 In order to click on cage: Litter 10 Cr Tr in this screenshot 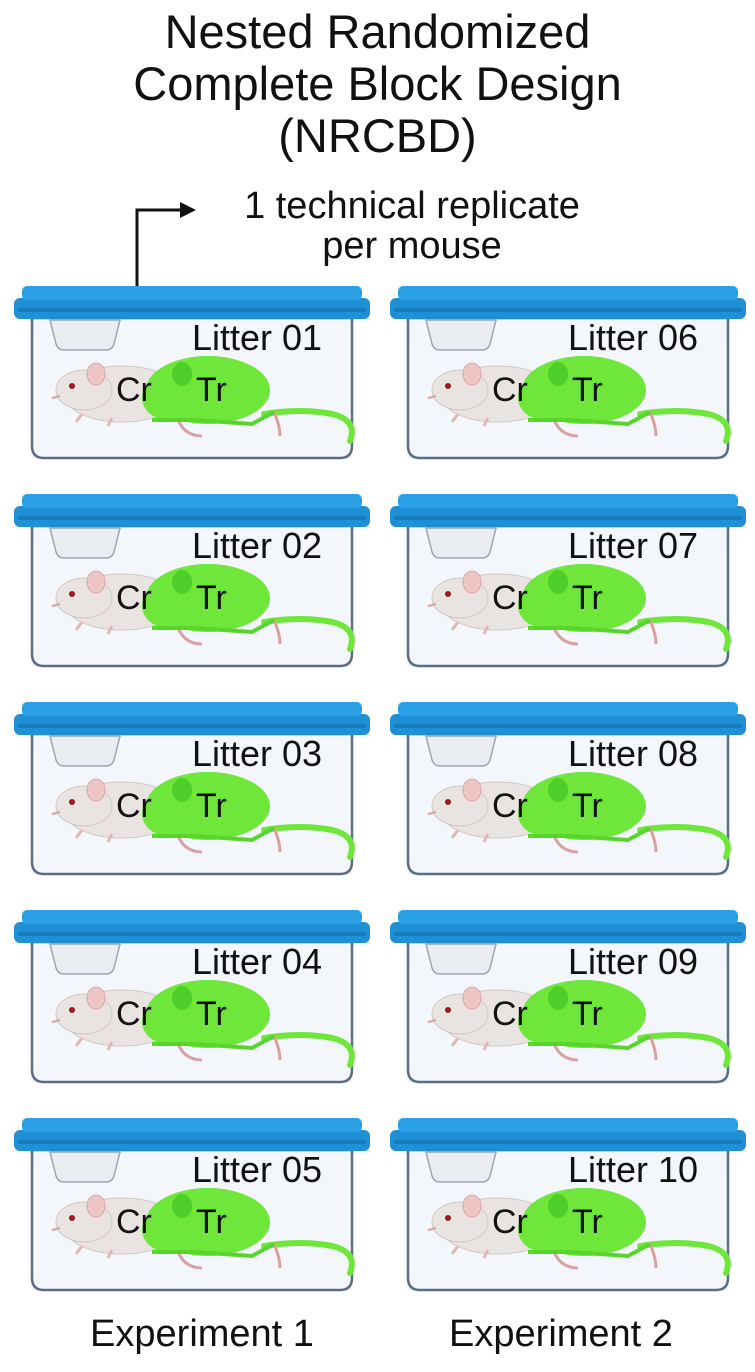, I will do `click(568, 1205)`.